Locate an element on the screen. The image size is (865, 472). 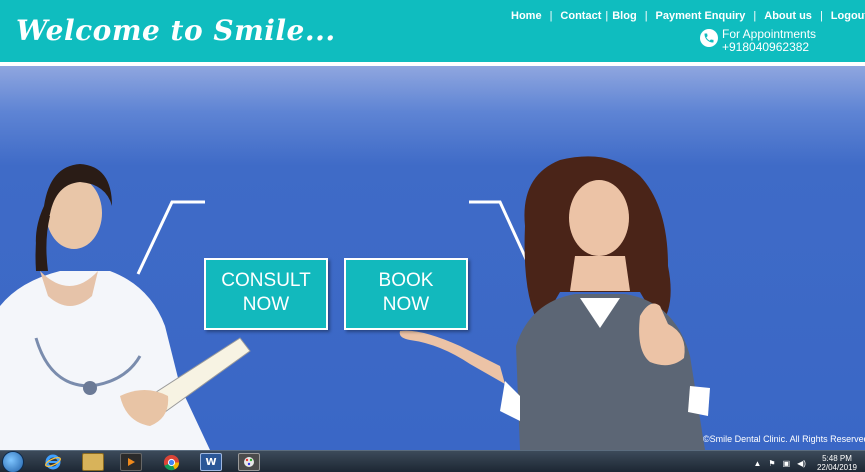
media-player-icon is located at coordinates (131, 462).